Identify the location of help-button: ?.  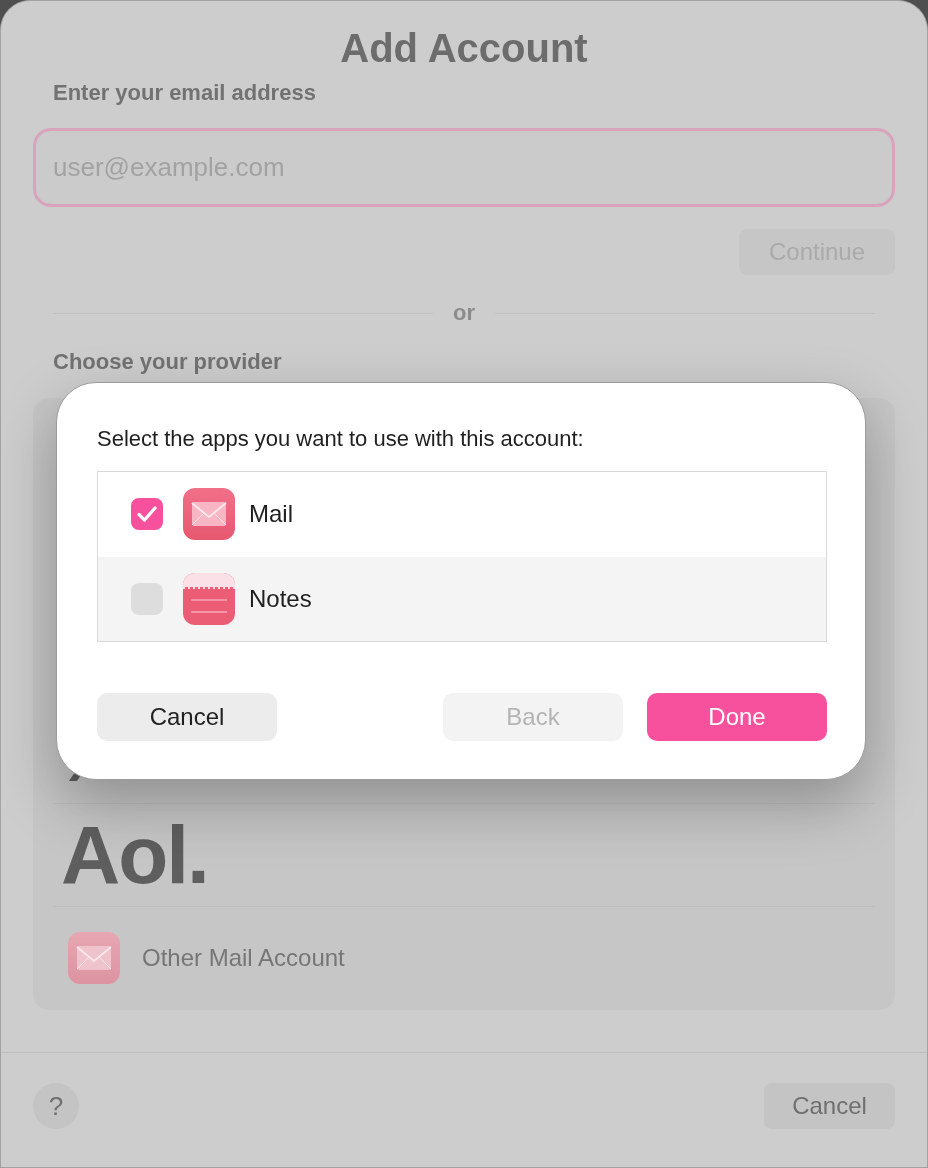
(56, 1106).